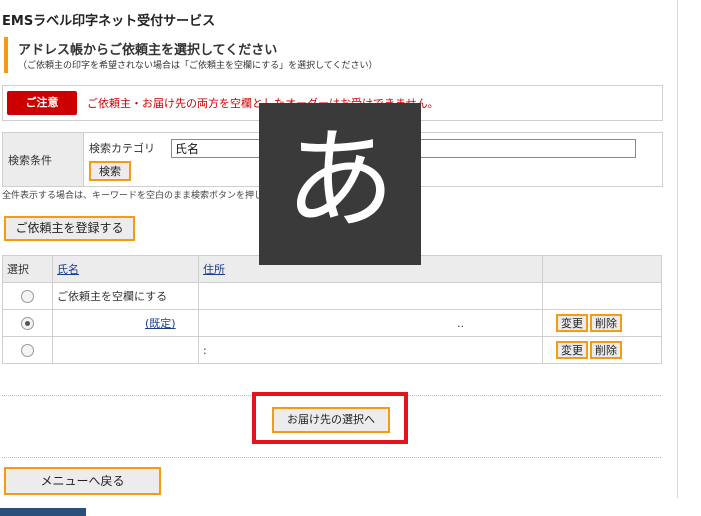  Describe the element at coordinates (214, 269) in the screenshot. I see `sort-by-address-link: 住所` at that location.